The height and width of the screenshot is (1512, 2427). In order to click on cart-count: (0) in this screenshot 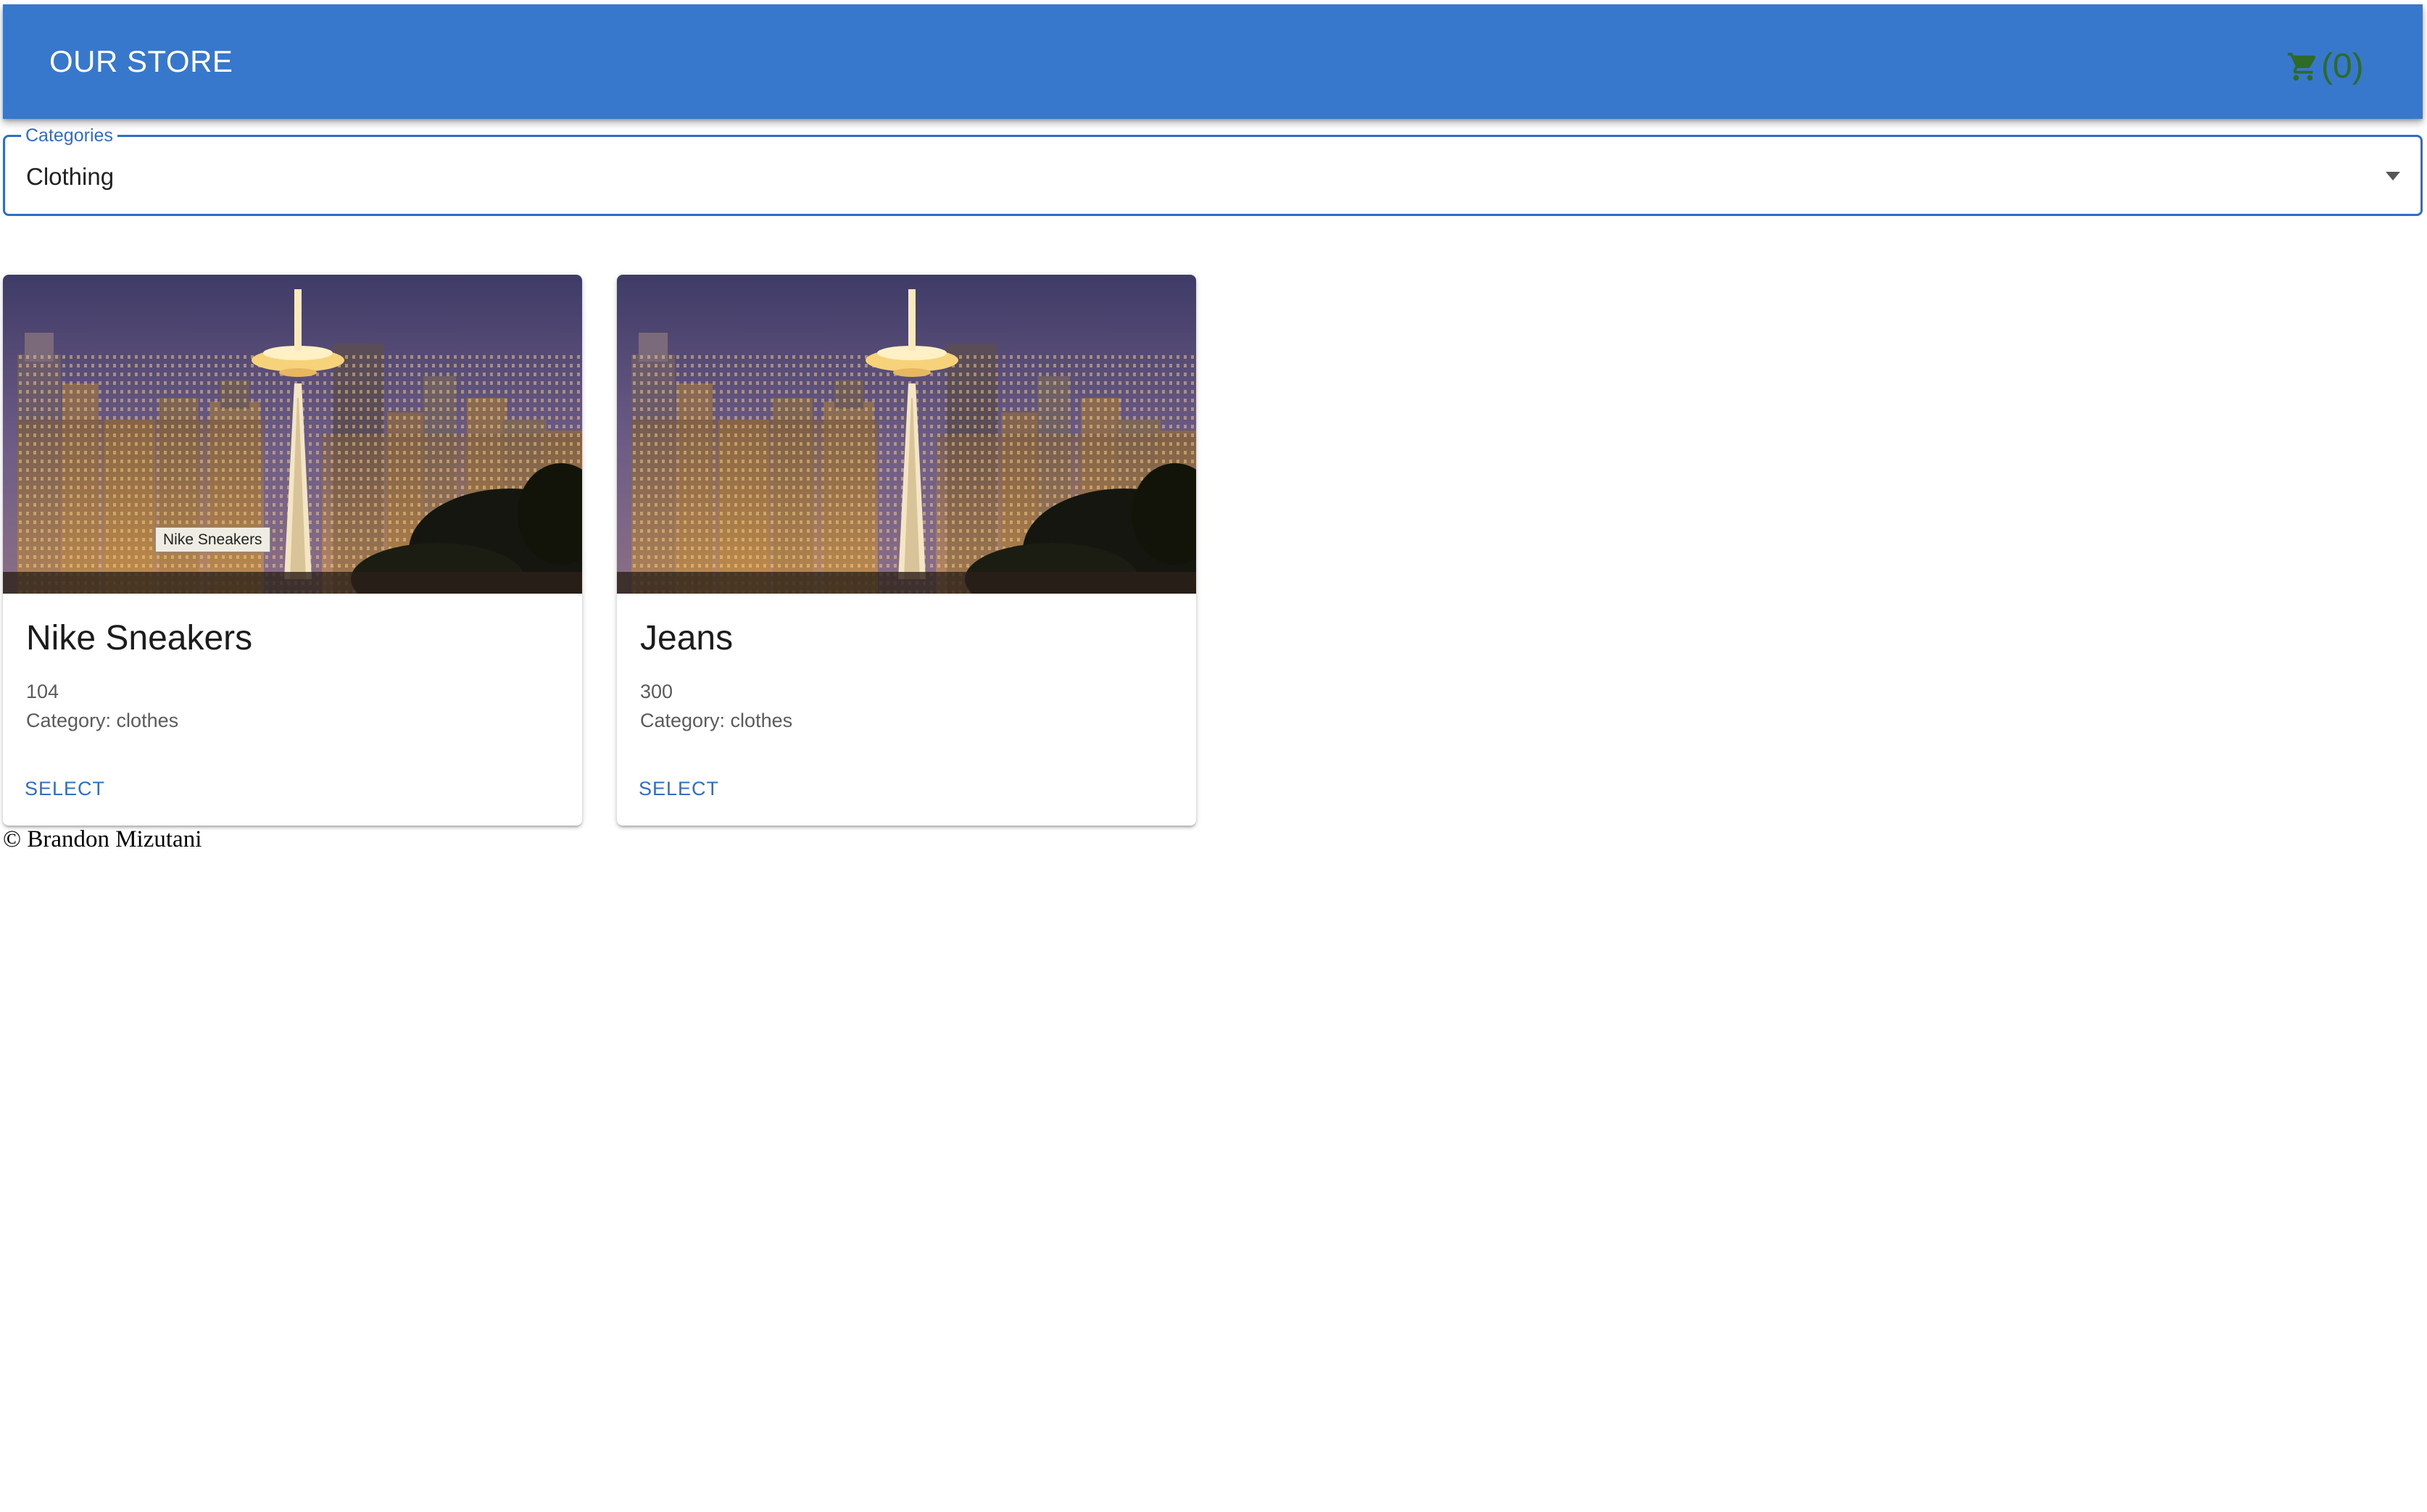, I will do `click(2342, 66)`.